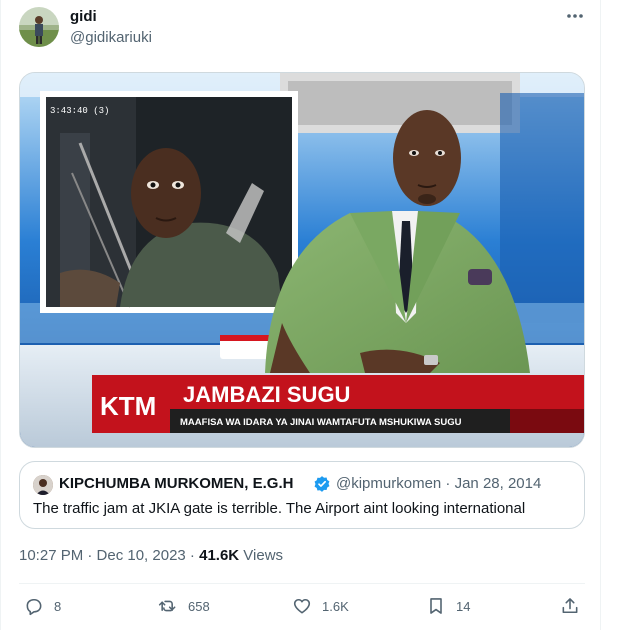 The width and height of the screenshot is (618, 630). What do you see at coordinates (448, 606) in the screenshot?
I see `bookmark-button: 14` at bounding box center [448, 606].